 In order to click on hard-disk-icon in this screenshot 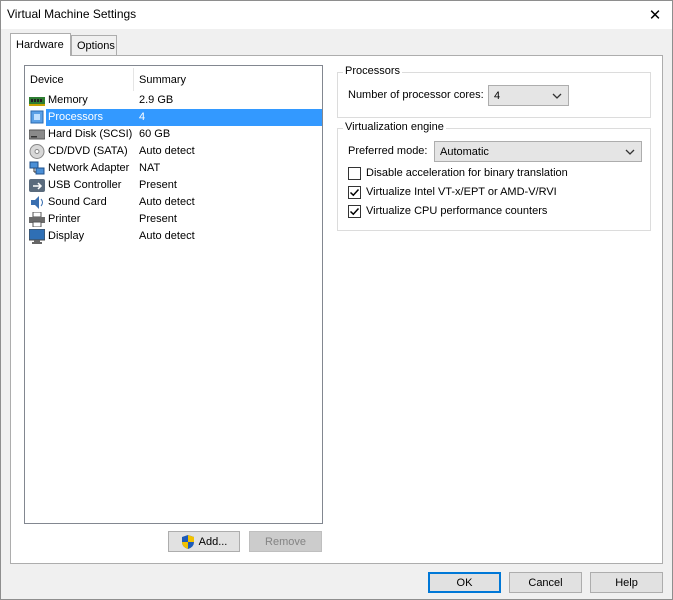, I will do `click(37, 134)`.